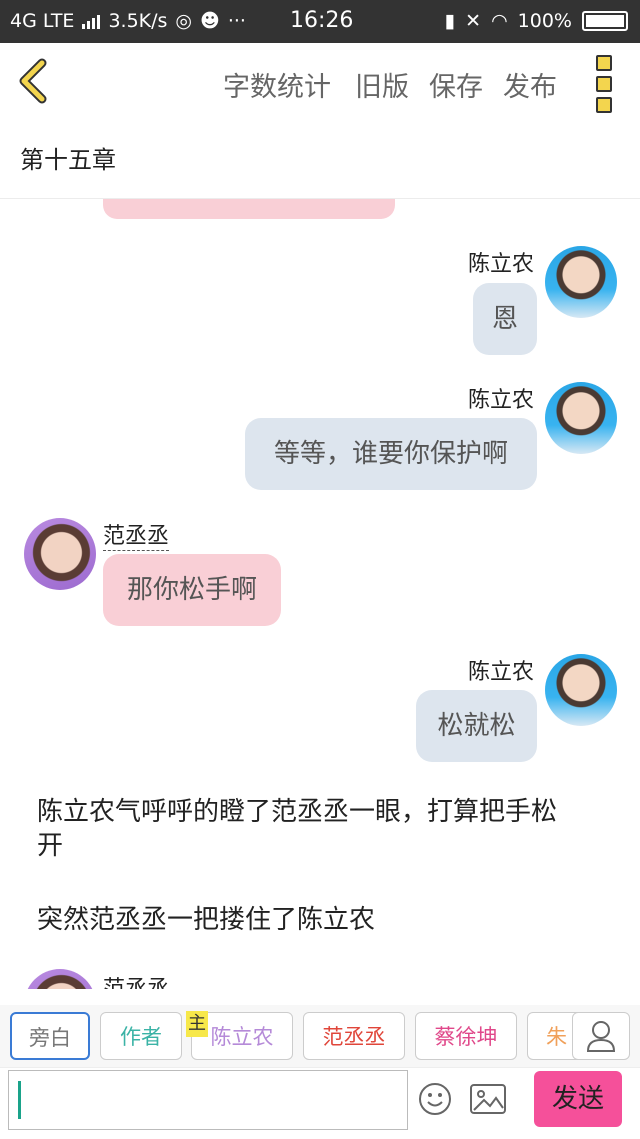 This screenshot has height=1139, width=640. Describe the element at coordinates (34, 81) in the screenshot. I see `back-chevron-icon` at that location.